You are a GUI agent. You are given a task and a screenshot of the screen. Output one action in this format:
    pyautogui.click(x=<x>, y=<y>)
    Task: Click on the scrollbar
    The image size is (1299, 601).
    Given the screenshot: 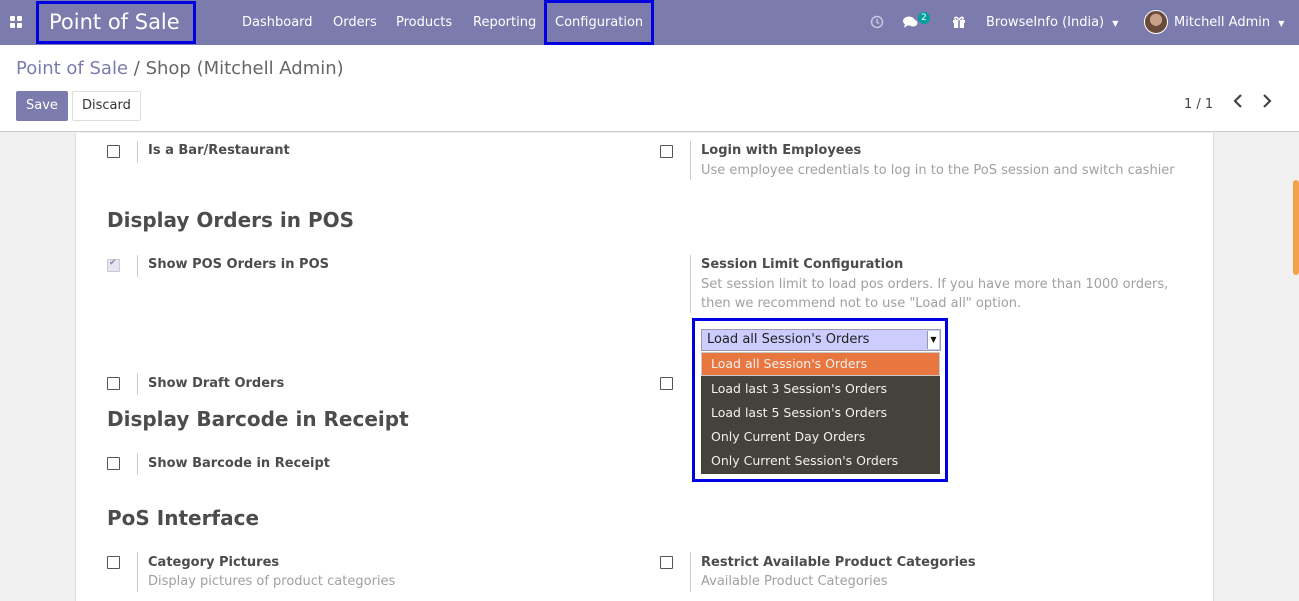 What is the action you would take?
    pyautogui.click(x=1296, y=227)
    